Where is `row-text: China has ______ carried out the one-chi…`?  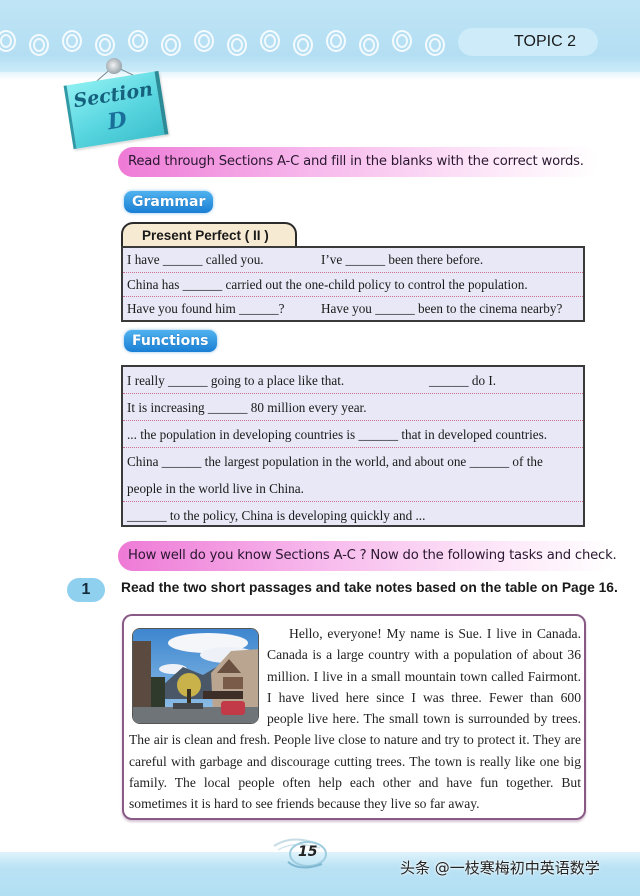
row-text: China has ______ carried out the one-chi… is located at coordinates (327, 284).